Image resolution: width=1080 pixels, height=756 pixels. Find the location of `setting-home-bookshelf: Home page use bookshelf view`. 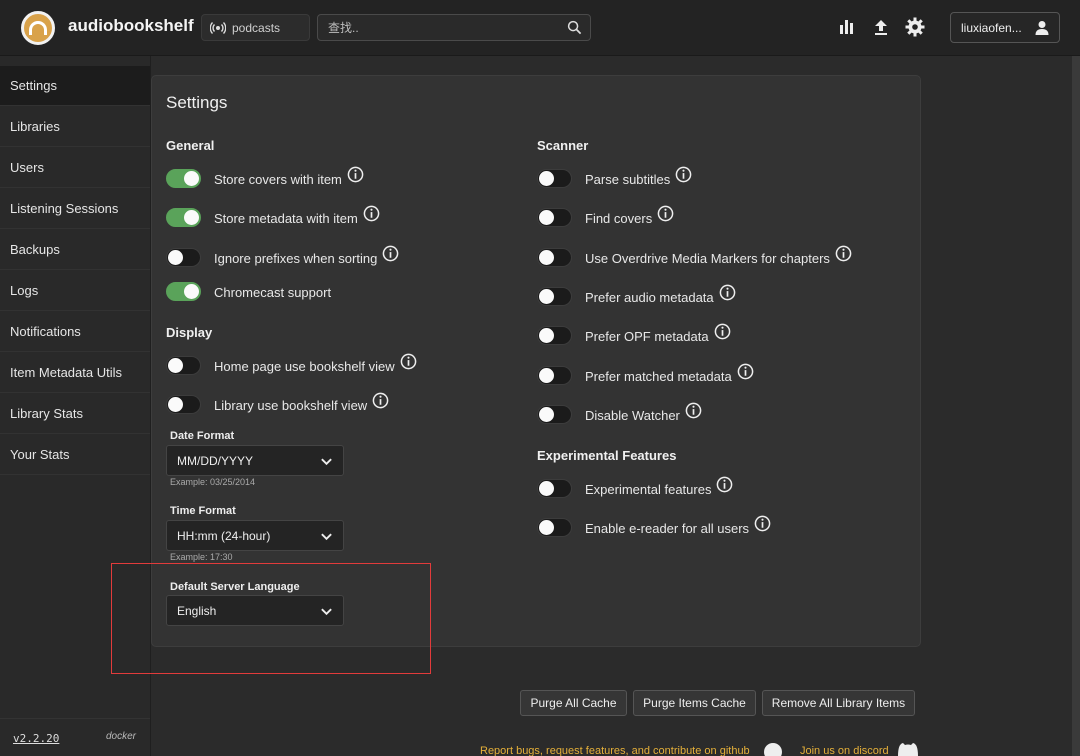

setting-home-bookshelf: Home page use bookshelf view is located at coordinates (291, 364).